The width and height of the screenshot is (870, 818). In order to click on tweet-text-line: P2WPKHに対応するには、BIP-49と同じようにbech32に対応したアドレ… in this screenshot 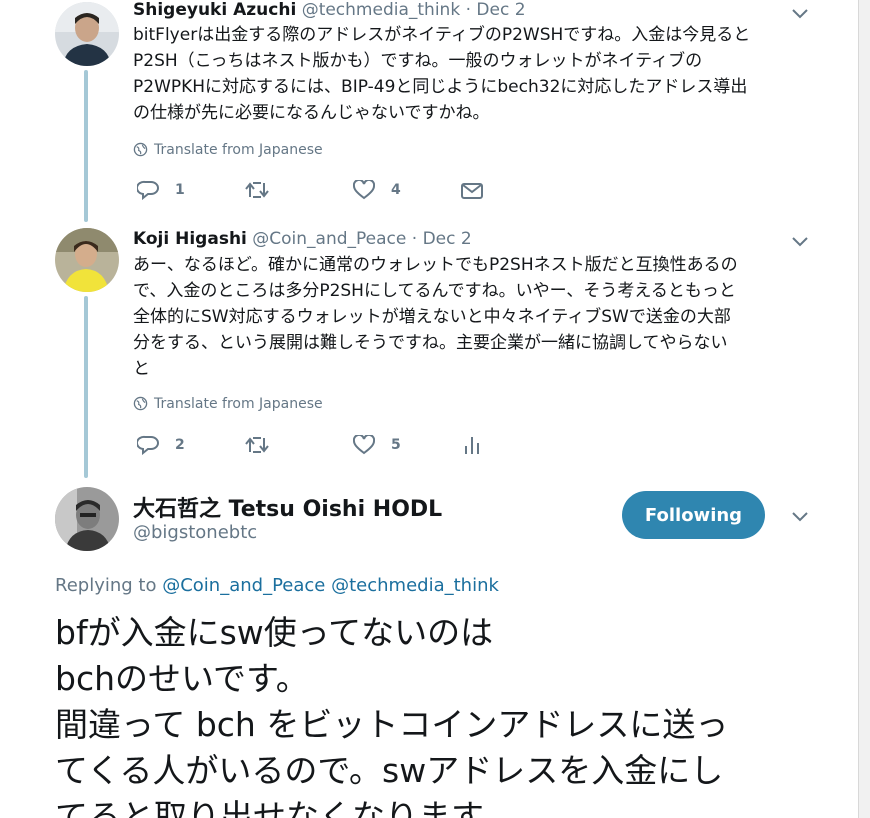, I will do `click(440, 87)`.